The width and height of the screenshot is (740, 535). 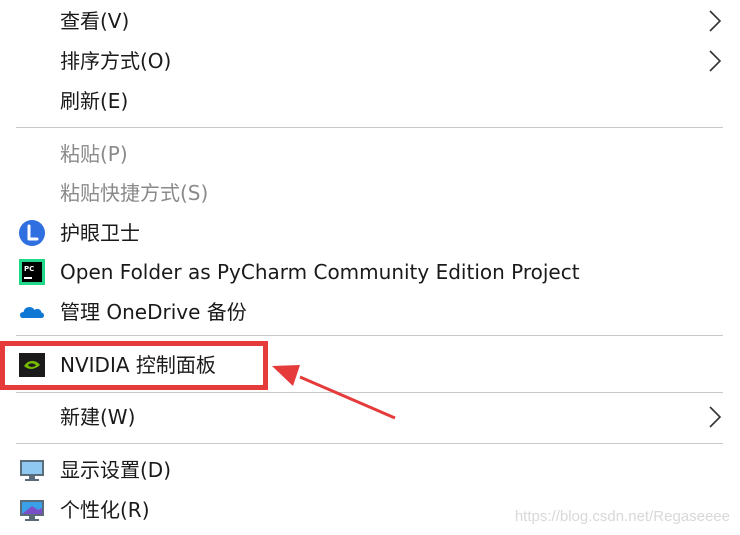 I want to click on annotation-highlight-box, so click(x=134, y=365).